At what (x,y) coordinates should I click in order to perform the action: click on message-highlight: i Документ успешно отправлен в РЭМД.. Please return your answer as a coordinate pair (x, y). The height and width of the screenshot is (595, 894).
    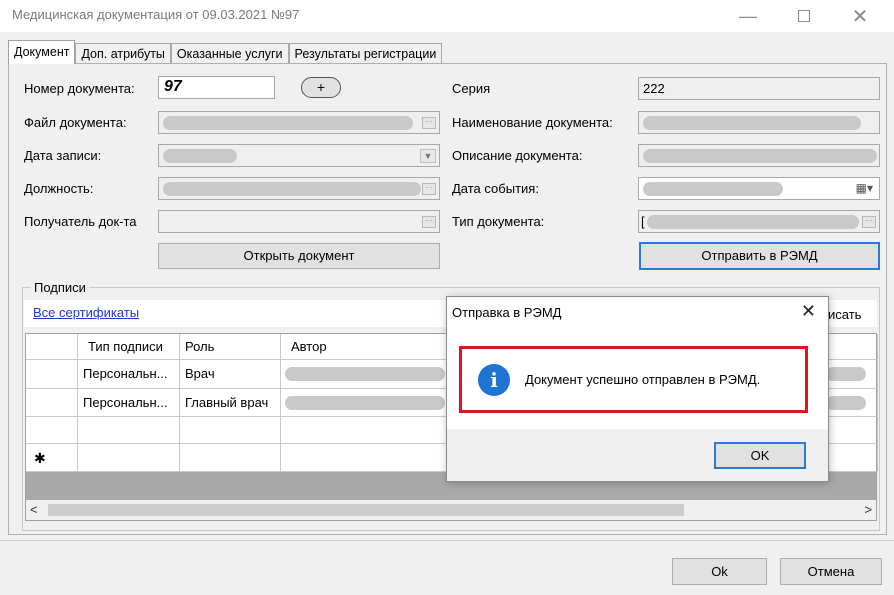
    Looking at the image, I should click on (633, 379).